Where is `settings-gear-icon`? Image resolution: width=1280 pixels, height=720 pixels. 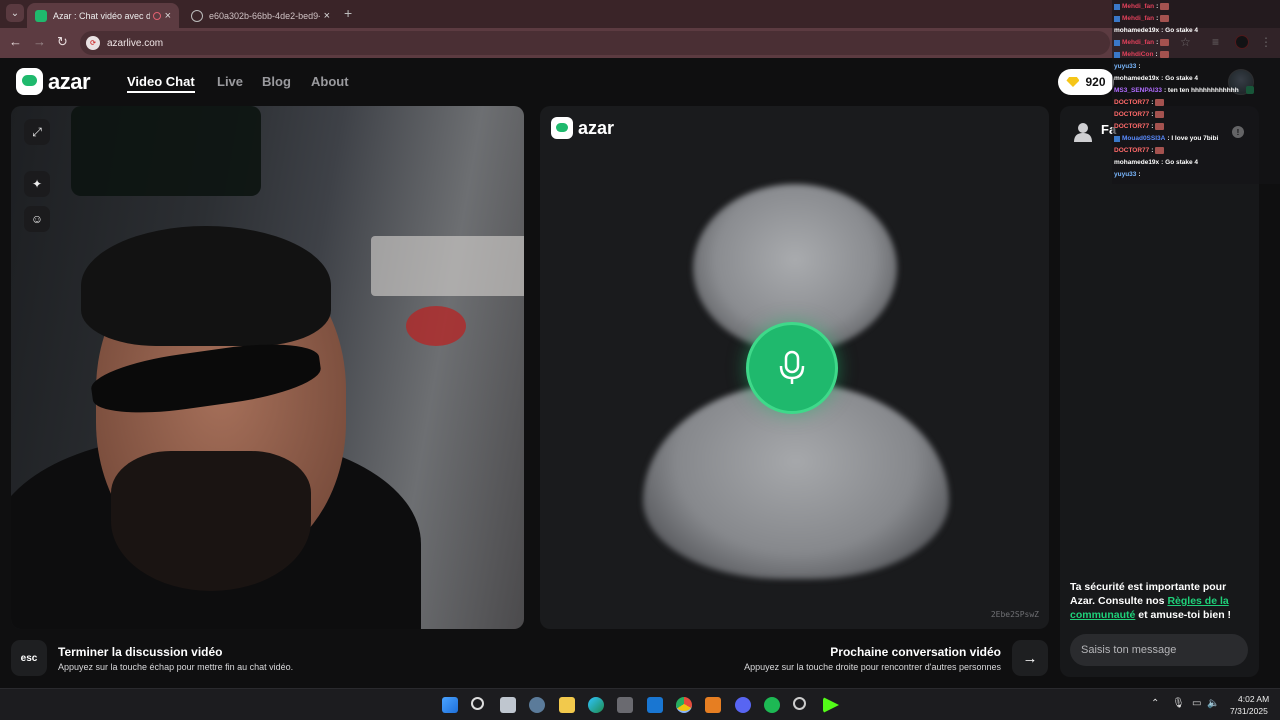
settings-gear-icon is located at coordinates (537, 705).